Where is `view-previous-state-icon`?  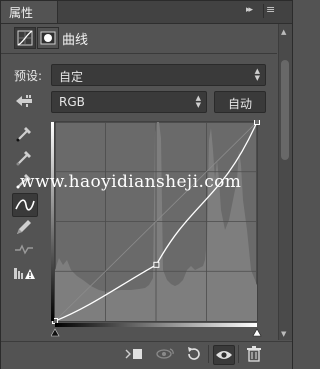 view-previous-state-icon is located at coordinates (165, 354).